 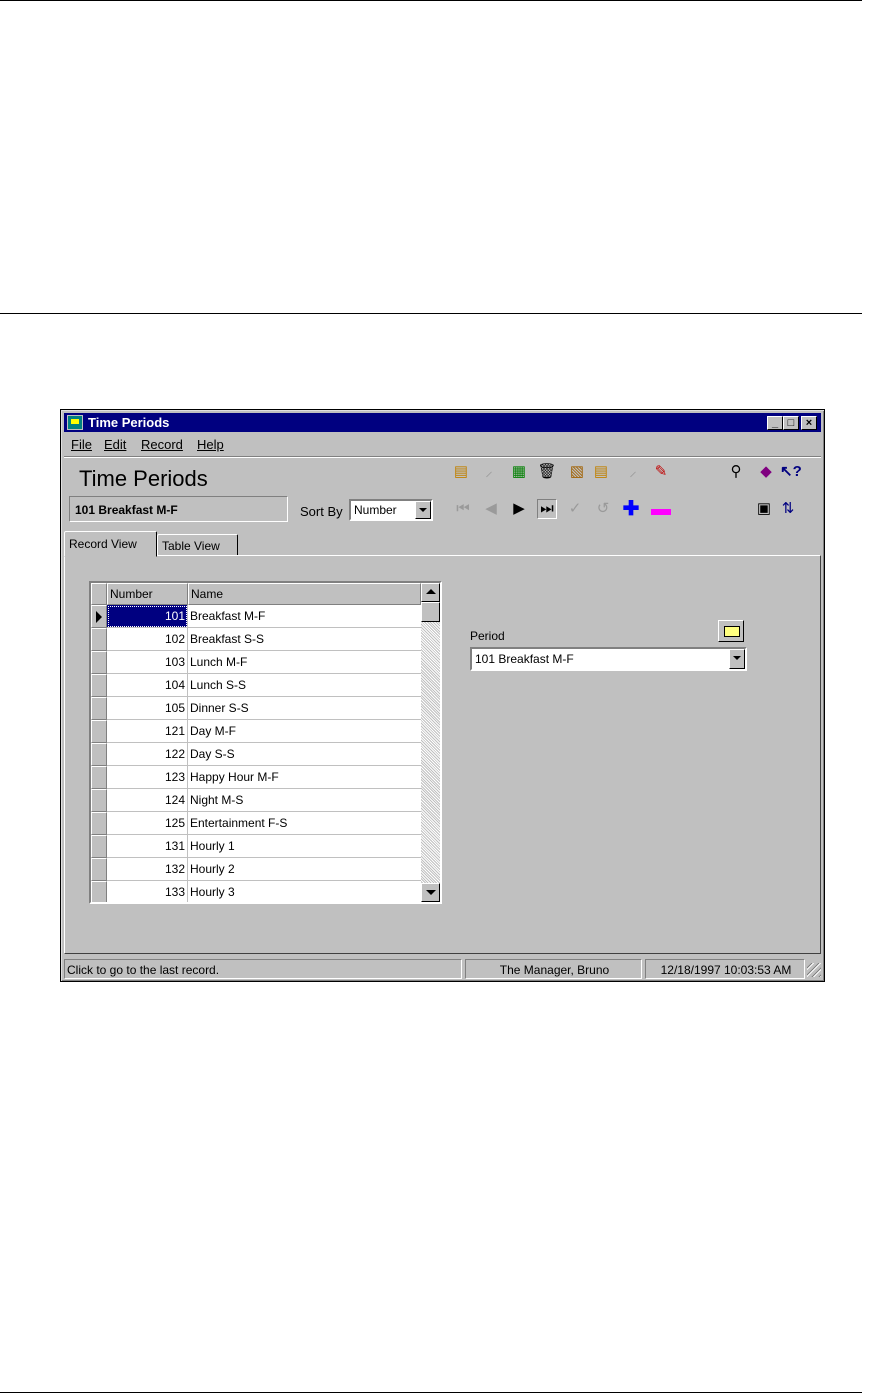 What do you see at coordinates (210, 444) in the screenshot?
I see `menu-help: Help` at bounding box center [210, 444].